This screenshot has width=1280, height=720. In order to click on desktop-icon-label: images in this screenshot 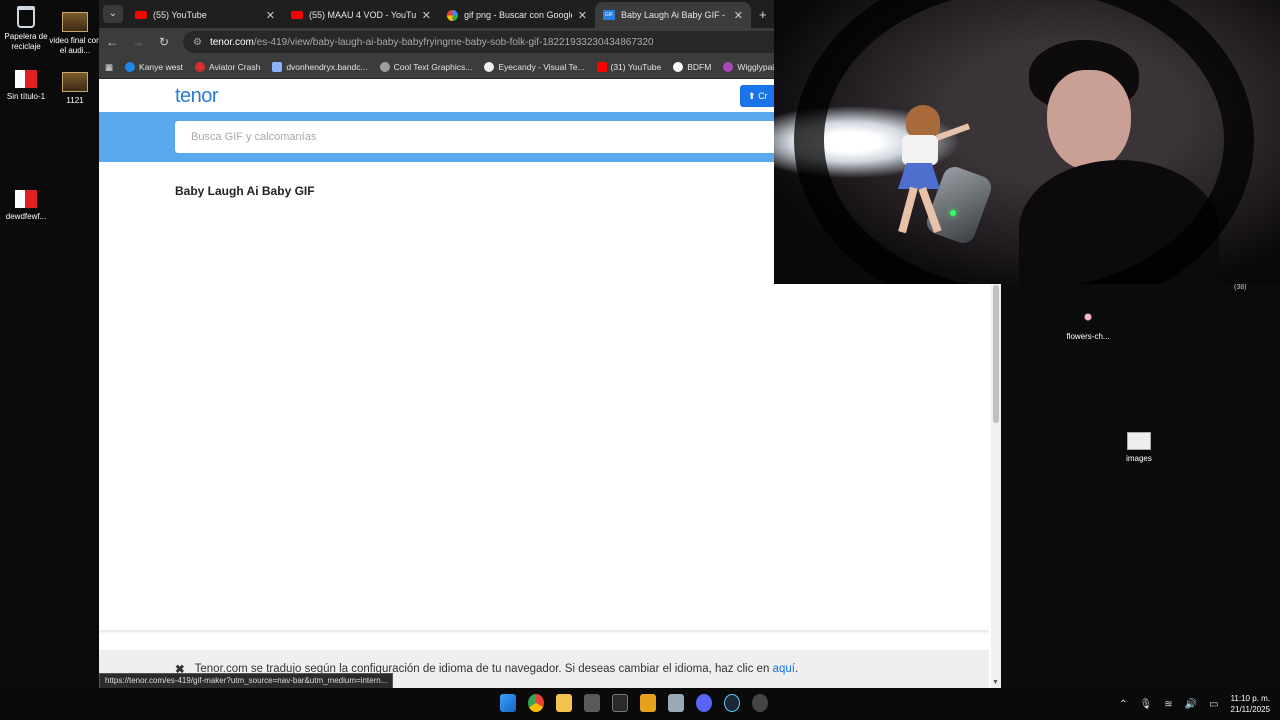, I will do `click(1139, 458)`.